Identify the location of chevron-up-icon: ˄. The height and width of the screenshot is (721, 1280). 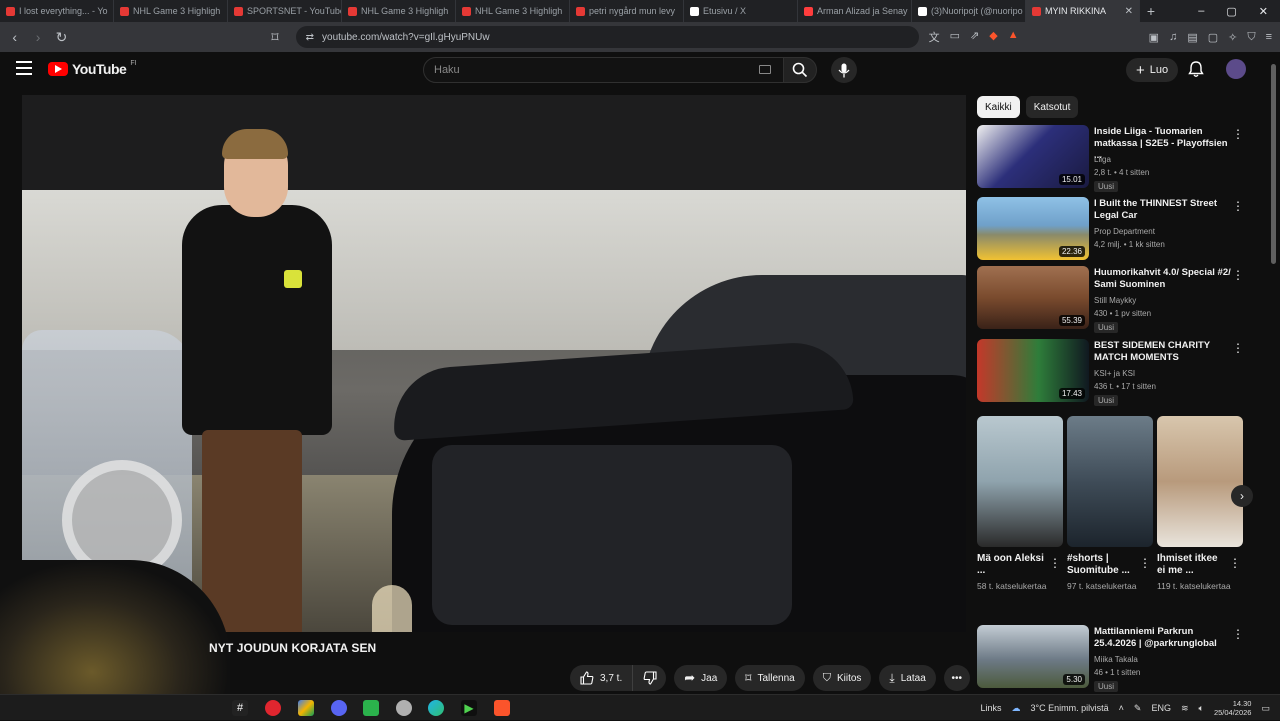
(1121, 708).